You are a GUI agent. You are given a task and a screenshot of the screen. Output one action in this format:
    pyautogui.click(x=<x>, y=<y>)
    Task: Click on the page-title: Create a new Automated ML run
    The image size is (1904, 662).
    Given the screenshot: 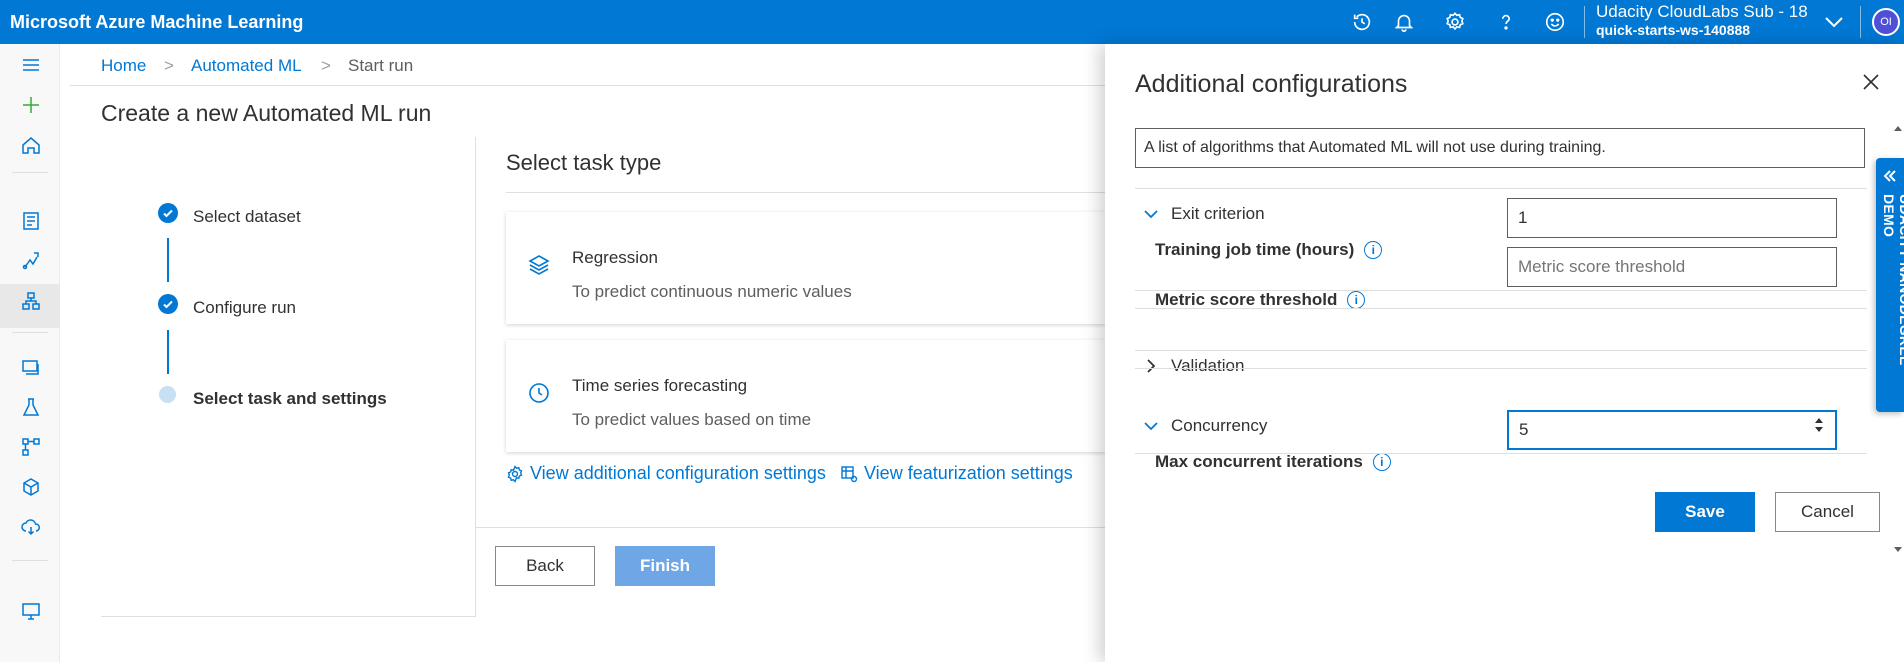 What is the action you would take?
    pyautogui.click(x=266, y=113)
    